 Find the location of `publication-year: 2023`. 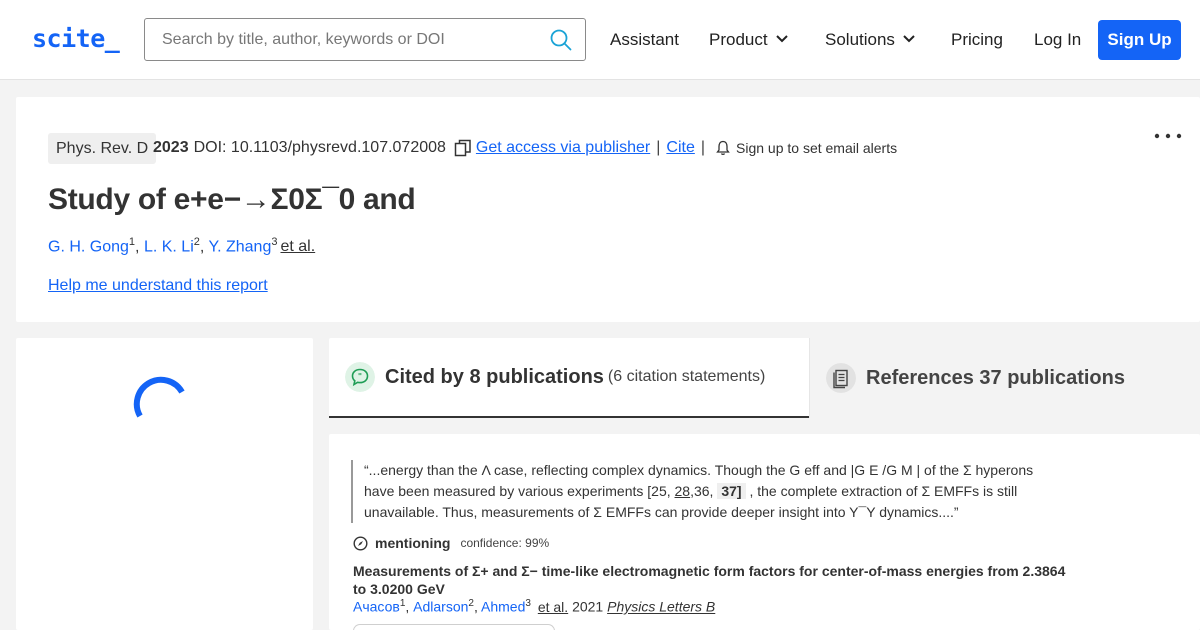

publication-year: 2023 is located at coordinates (171, 147).